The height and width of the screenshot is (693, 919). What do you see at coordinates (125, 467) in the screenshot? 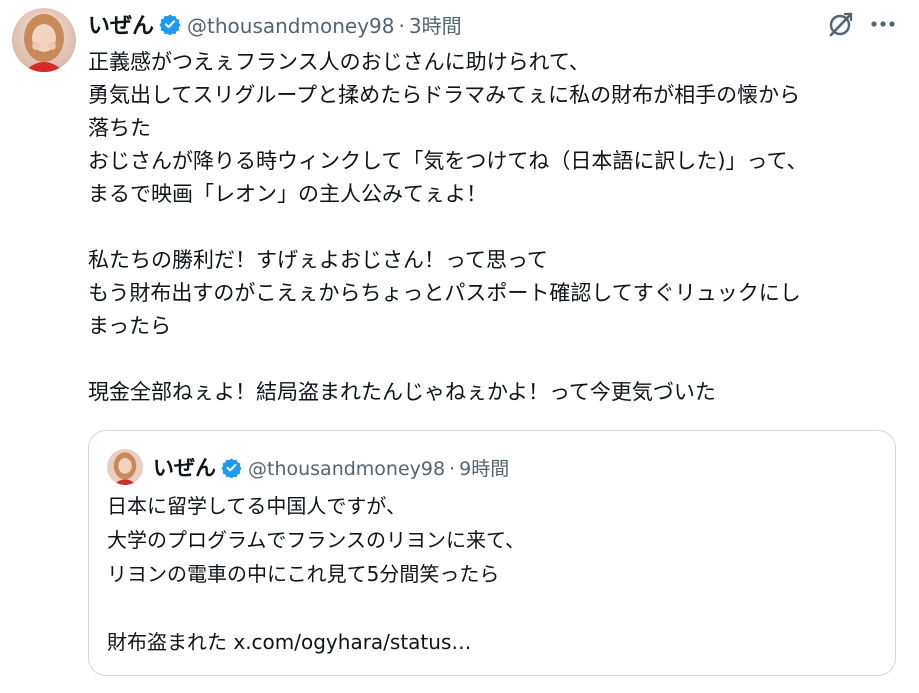
I see `quoted-avatar` at bounding box center [125, 467].